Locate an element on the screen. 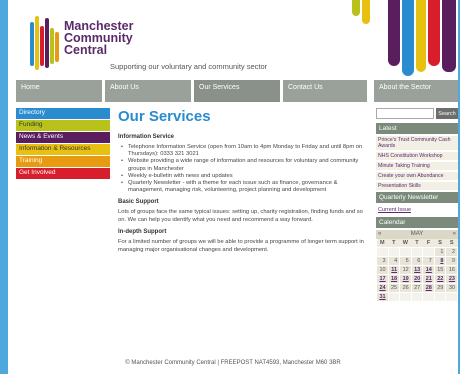 This screenshot has width=460, height=374. nav-contact-us: Contact Us is located at coordinates (325, 91).